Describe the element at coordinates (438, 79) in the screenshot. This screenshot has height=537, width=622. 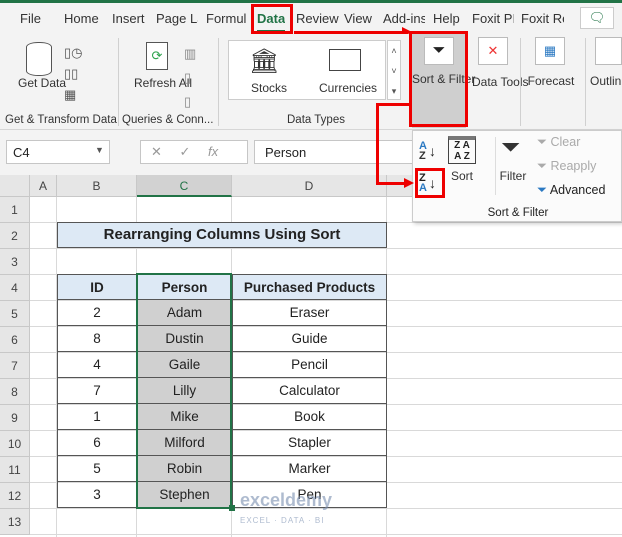
I see `highlight-sort-filter` at that location.